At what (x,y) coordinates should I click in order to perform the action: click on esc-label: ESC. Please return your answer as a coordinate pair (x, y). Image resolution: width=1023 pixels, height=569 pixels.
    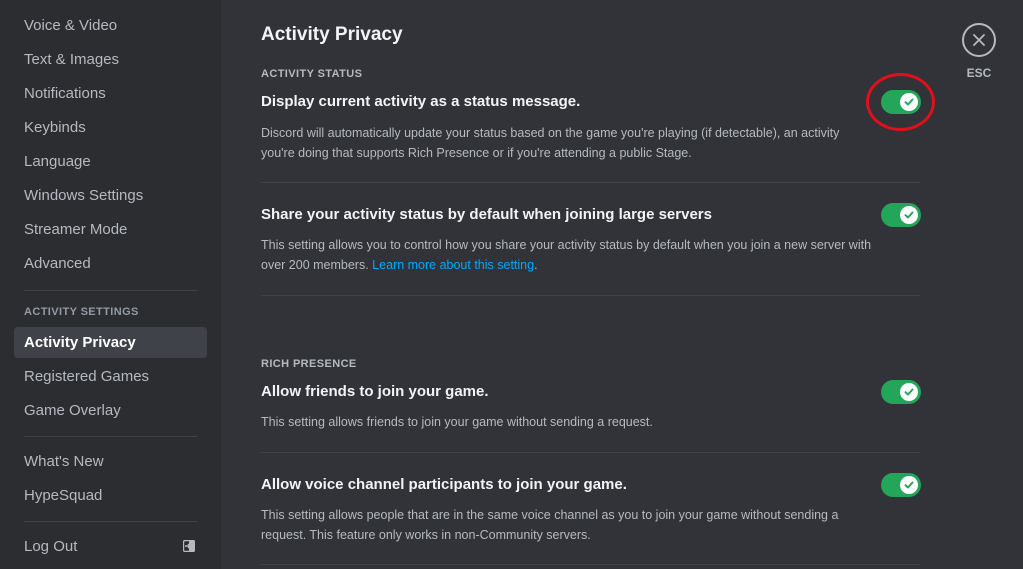
    Looking at the image, I should click on (979, 73).